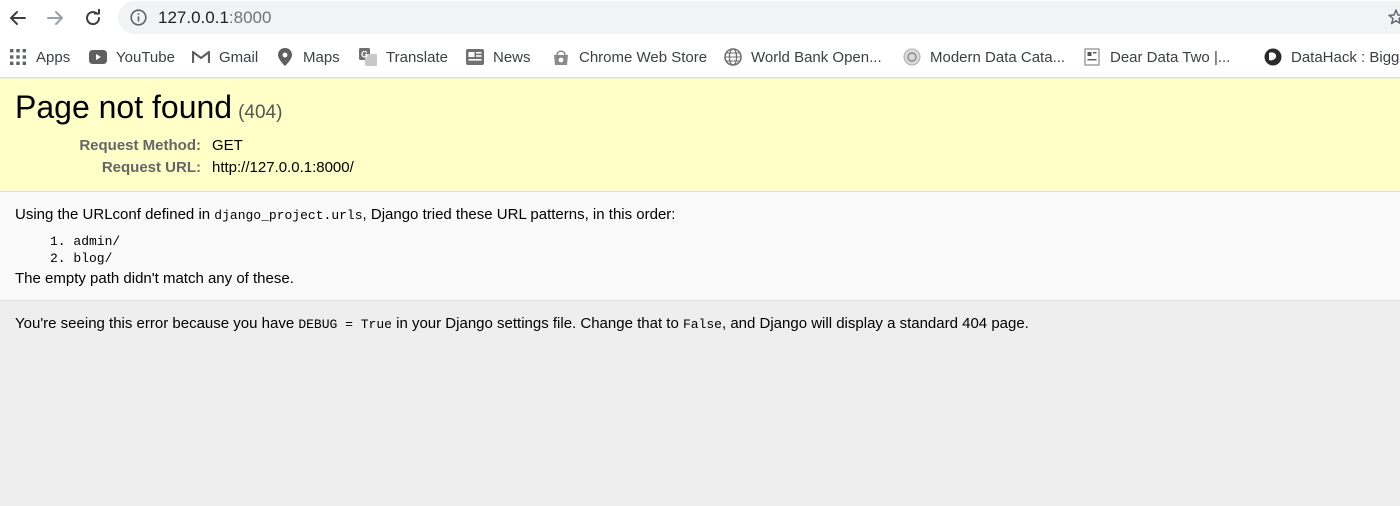 The image size is (1400, 506). What do you see at coordinates (345, 324) in the screenshot?
I see `debug-setting-code: DEBUG = True` at bounding box center [345, 324].